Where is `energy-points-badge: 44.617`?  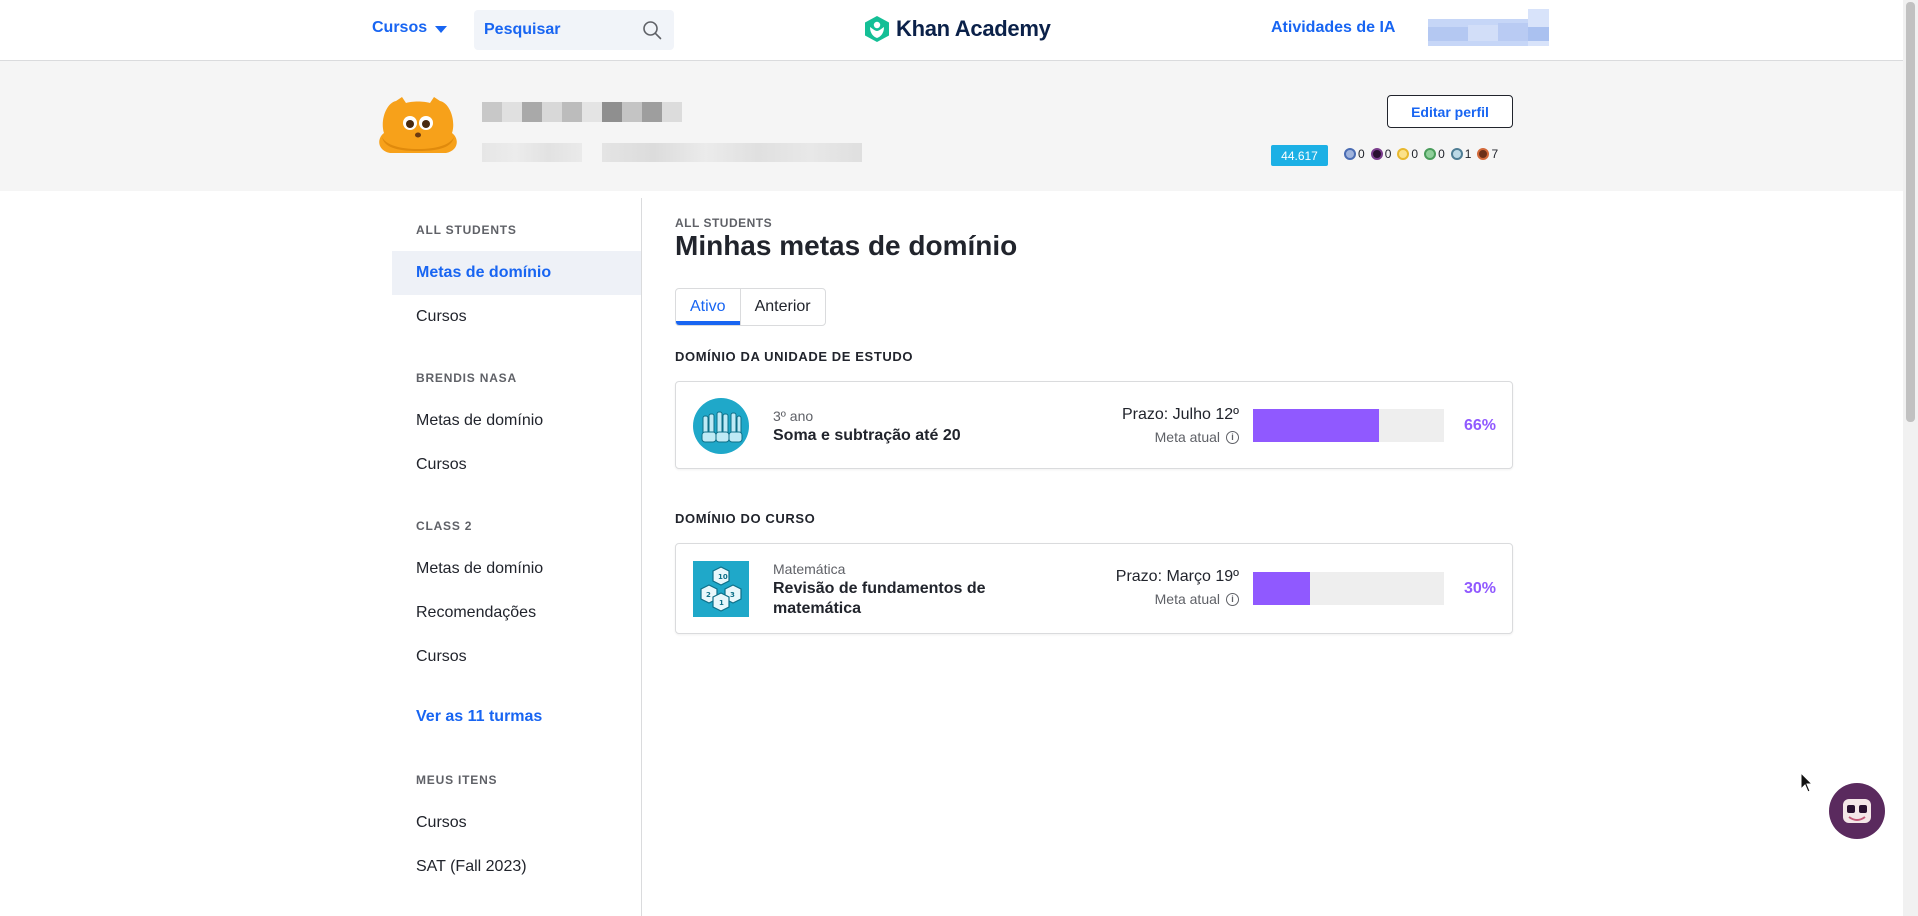
energy-points-badge: 44.617 is located at coordinates (1299, 155).